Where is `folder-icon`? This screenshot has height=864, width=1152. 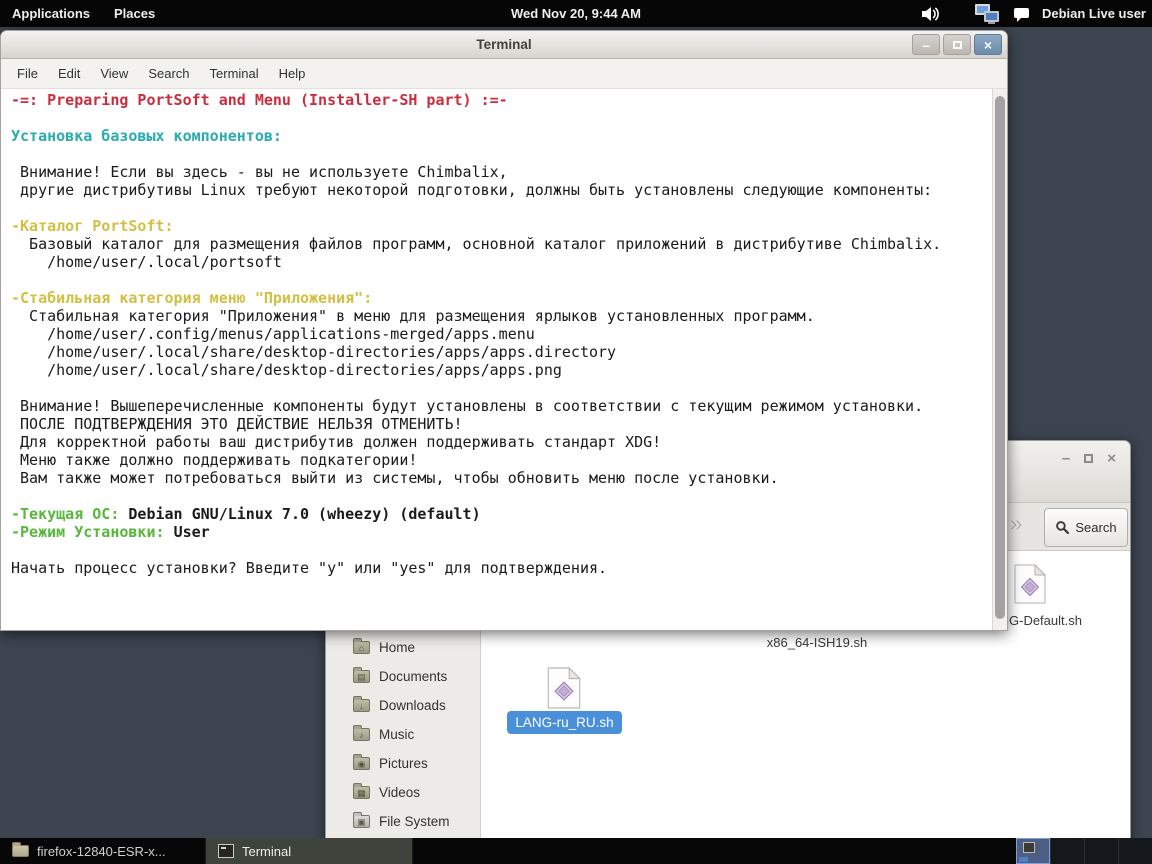 folder-icon is located at coordinates (20, 849).